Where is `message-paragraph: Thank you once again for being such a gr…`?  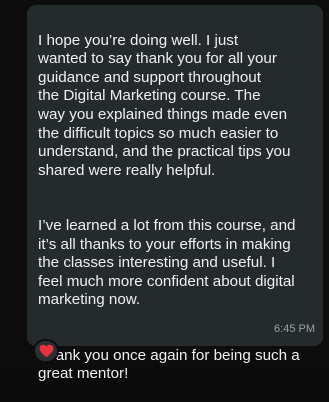 message-paragraph: Thank you once again for being such a gr… is located at coordinates (169, 364).